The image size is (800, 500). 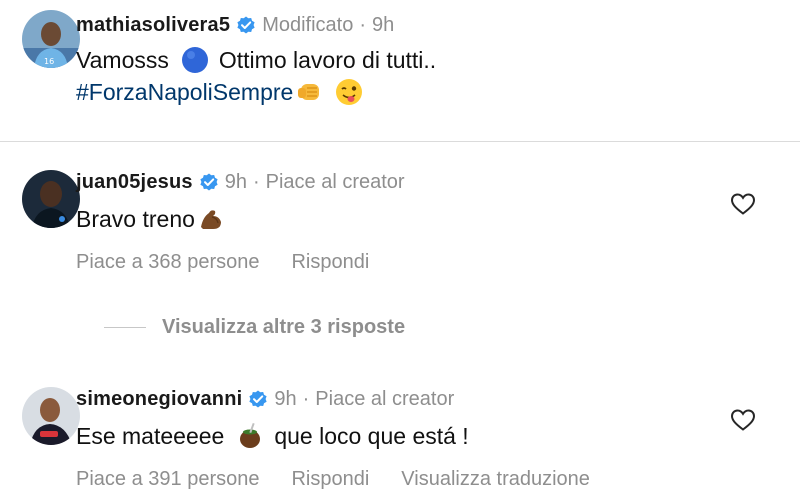 I want to click on caption-text-line1: Vamosss Ottimo lavoro di tutti.., so click(x=256, y=60).